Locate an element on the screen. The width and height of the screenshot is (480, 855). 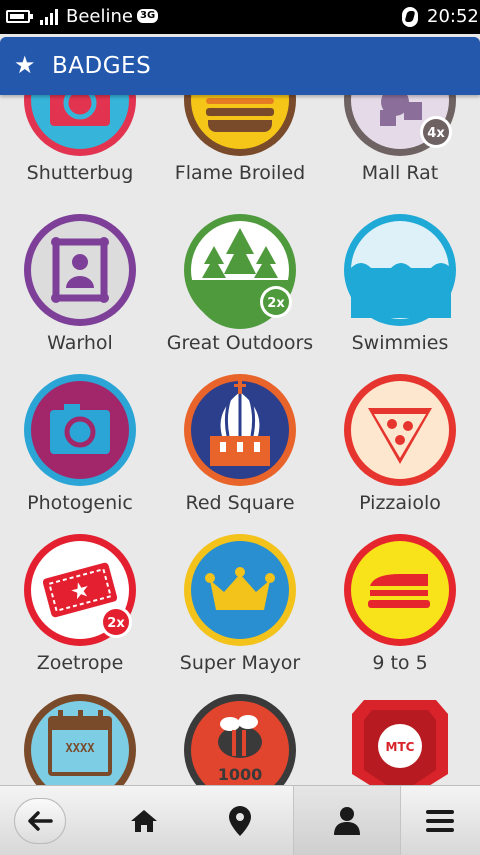
home-button is located at coordinates (144, 820).